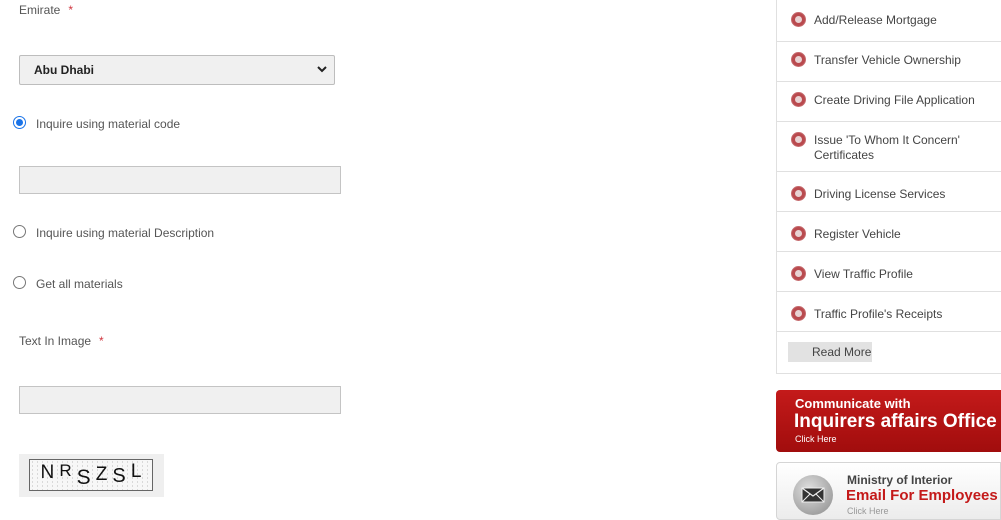  Describe the element at coordinates (857, 234) in the screenshot. I see `sidebar-item-label: Register Vehicle` at that location.